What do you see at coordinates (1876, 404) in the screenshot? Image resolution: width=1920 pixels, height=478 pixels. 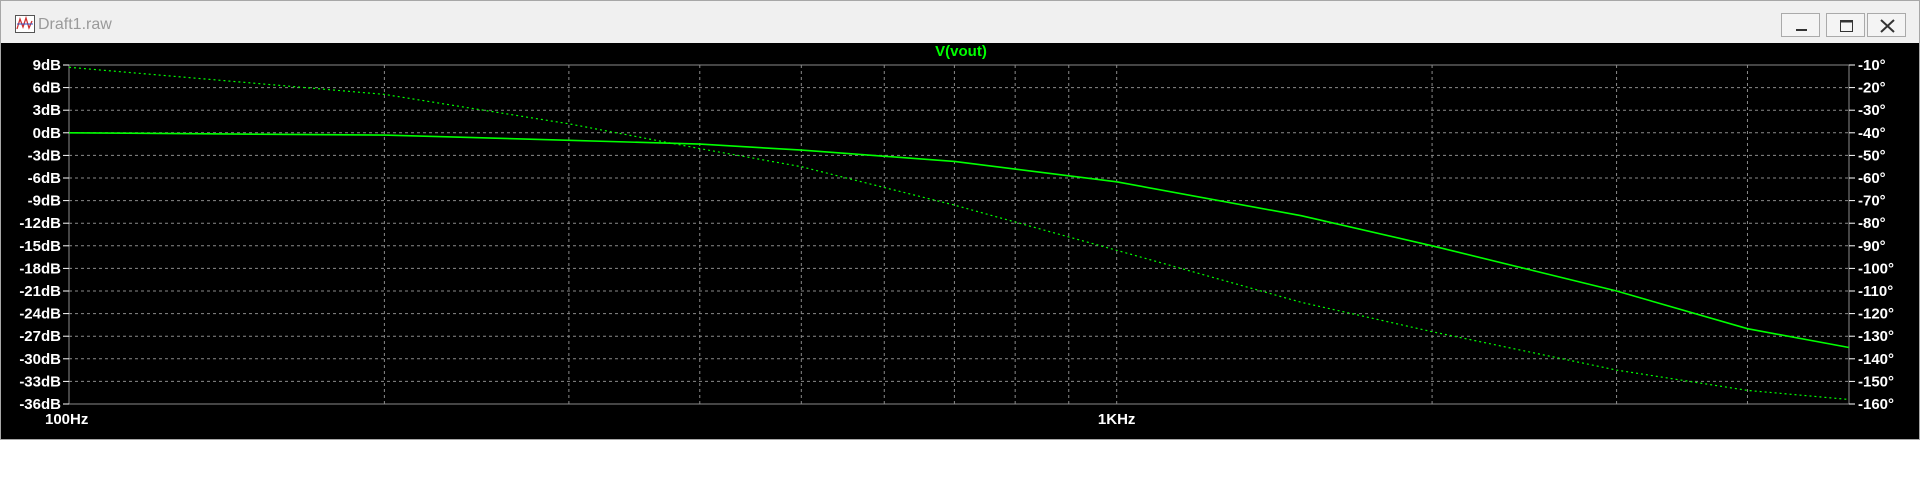 I see `right-axis-tick-label: -160°` at bounding box center [1876, 404].